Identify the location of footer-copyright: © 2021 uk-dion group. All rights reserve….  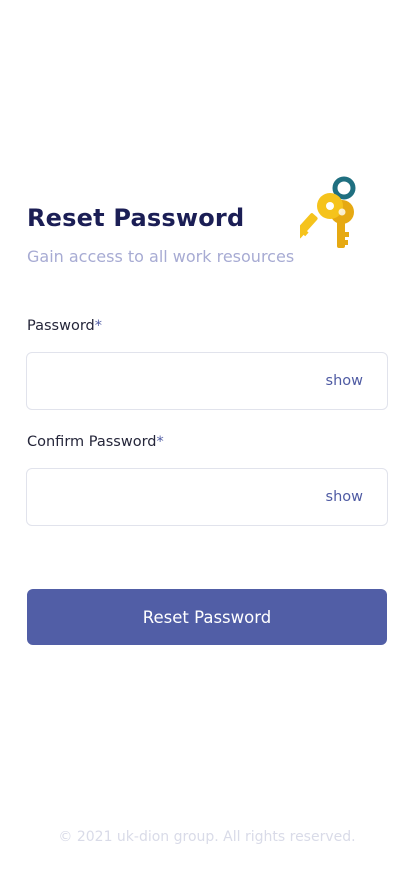
(207, 837).